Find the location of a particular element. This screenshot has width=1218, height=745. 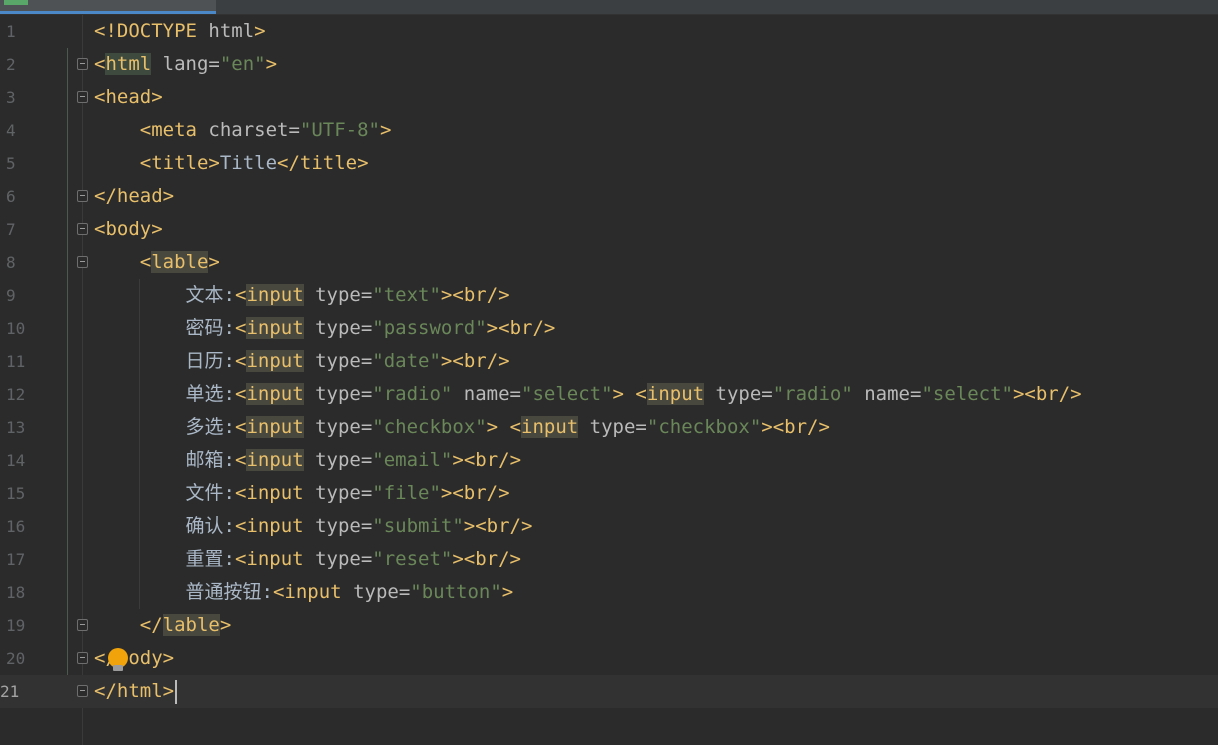

code-token: </html> is located at coordinates (134, 691).